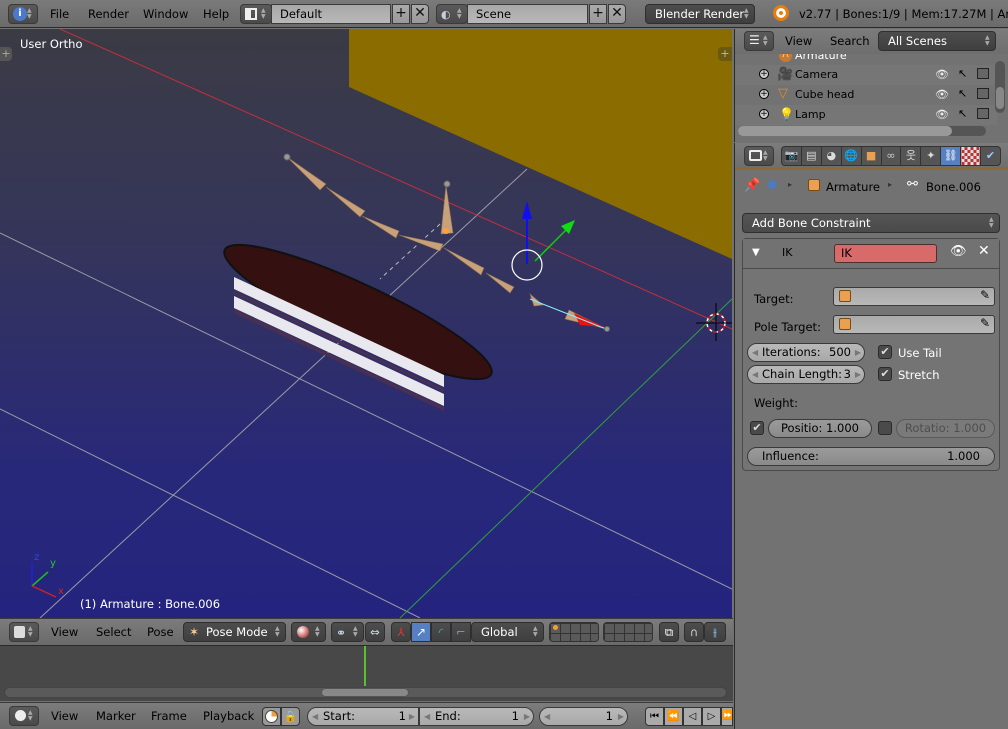 The height and width of the screenshot is (729, 1008). What do you see at coordinates (347, 632) in the screenshot?
I see `pivot-point-dropdown: ⚭ ▲ ▼` at bounding box center [347, 632].